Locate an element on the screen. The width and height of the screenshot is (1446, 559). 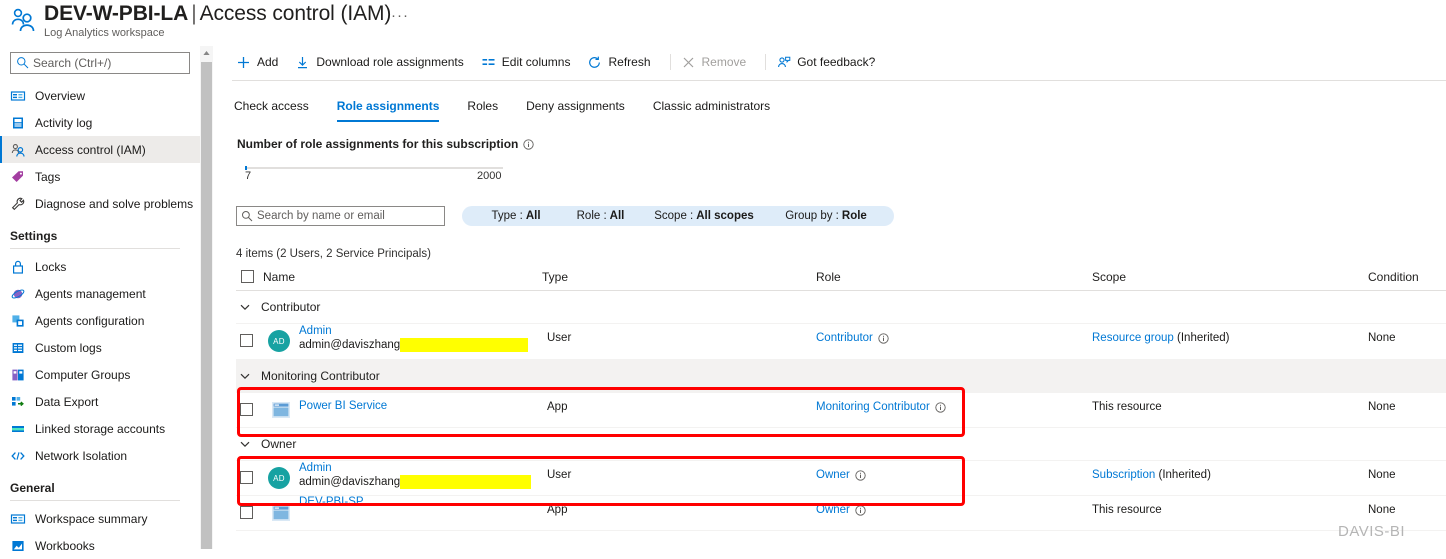
users-iam-icon is located at coordinates (23, 19).